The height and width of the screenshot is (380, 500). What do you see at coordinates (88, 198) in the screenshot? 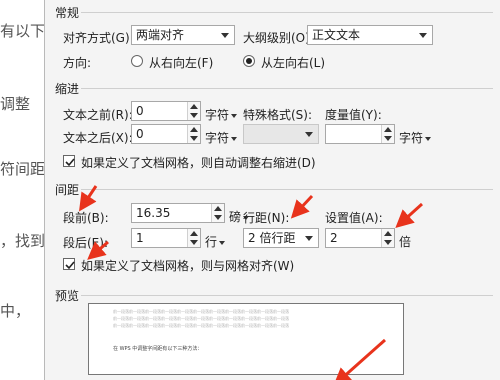
I see `annotation-arrow-space-before` at bounding box center [88, 198].